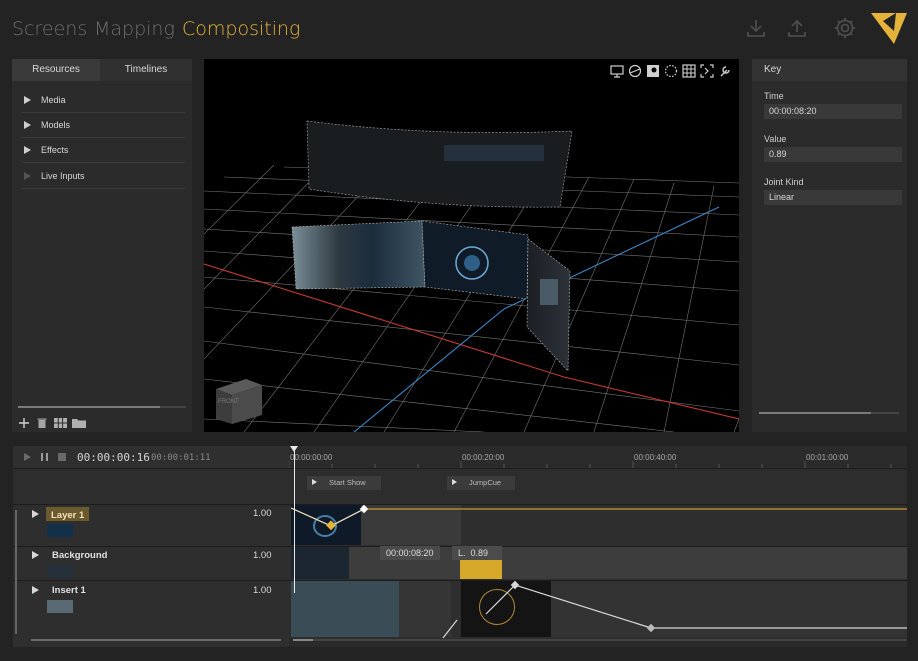 The width and height of the screenshot is (918, 661). I want to click on cue-jumpcue: JumpCue, so click(481, 483).